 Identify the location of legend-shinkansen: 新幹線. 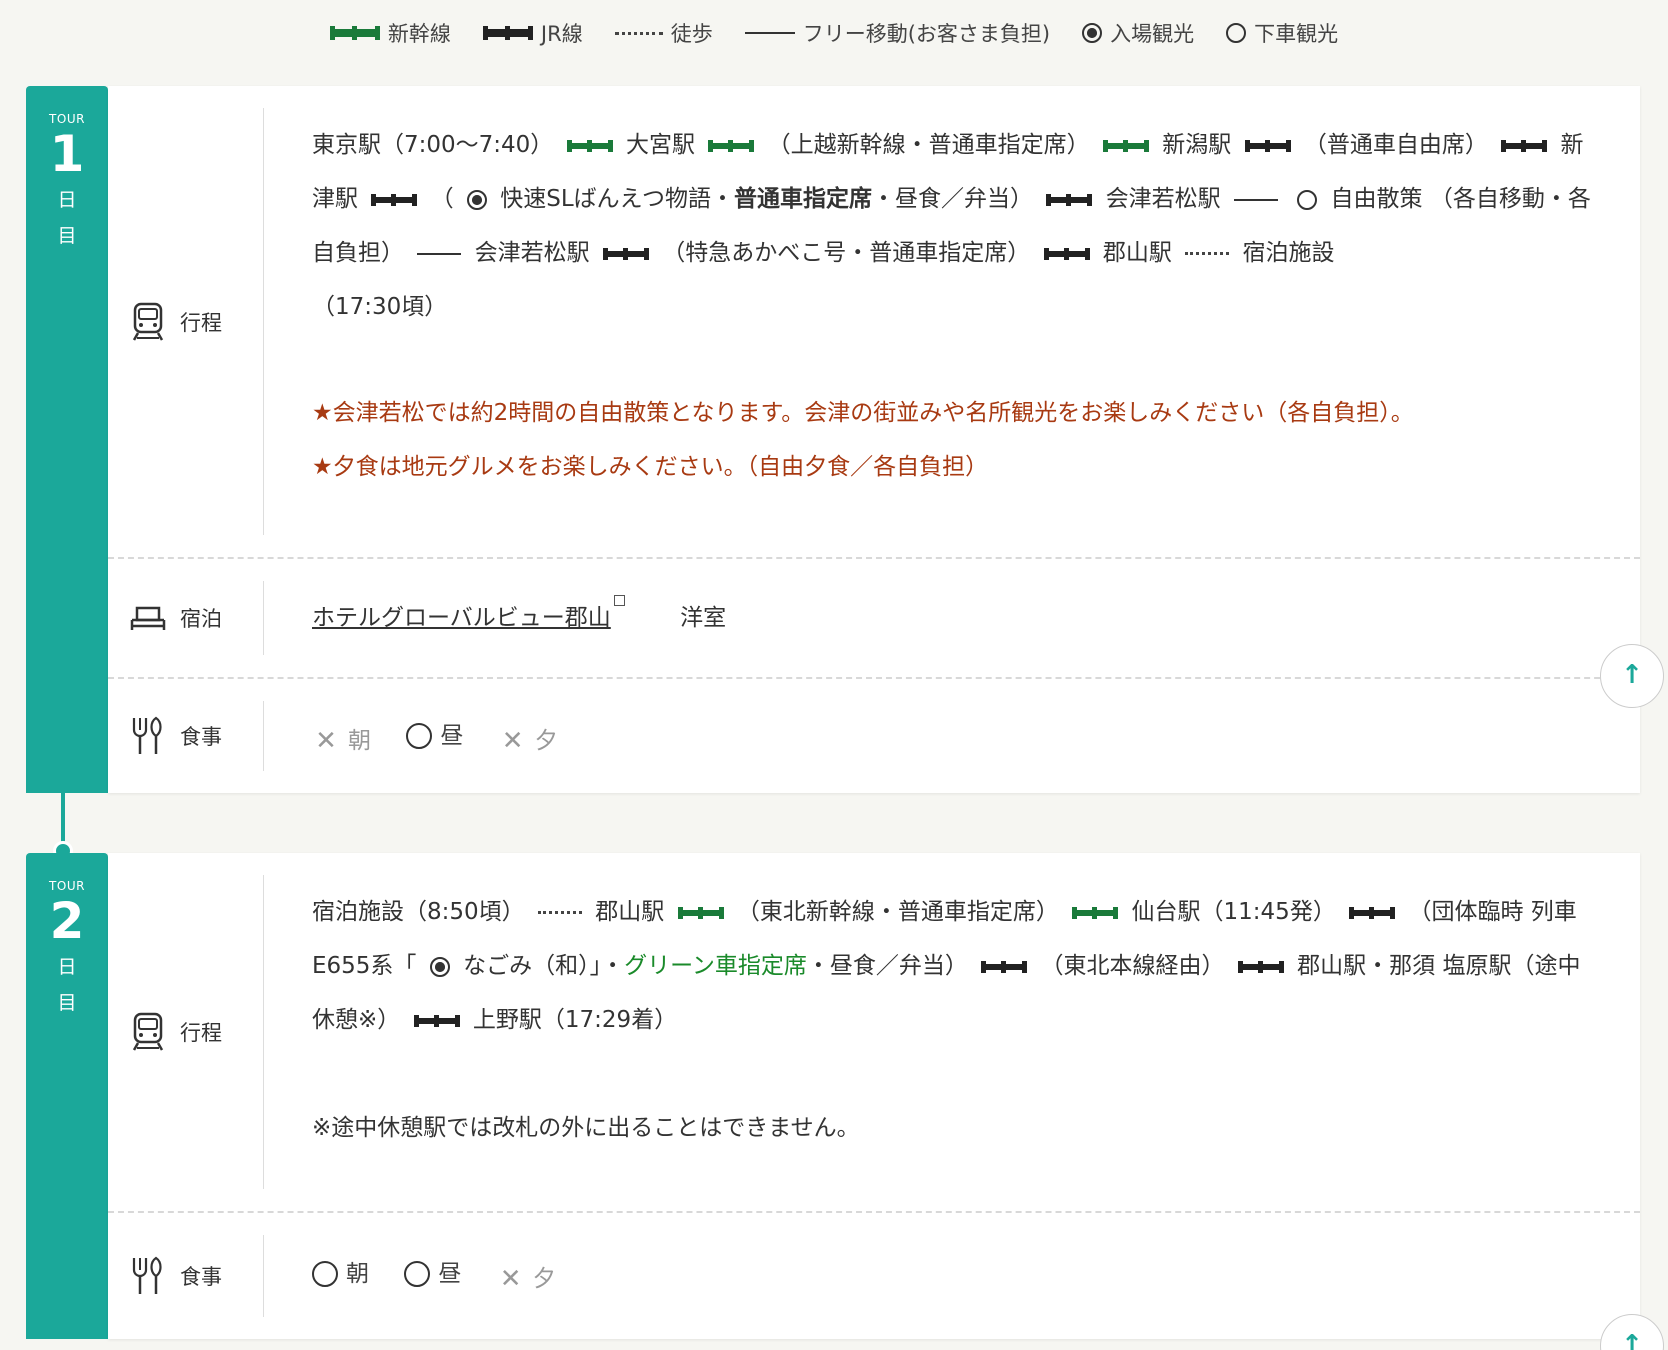
(390, 33).